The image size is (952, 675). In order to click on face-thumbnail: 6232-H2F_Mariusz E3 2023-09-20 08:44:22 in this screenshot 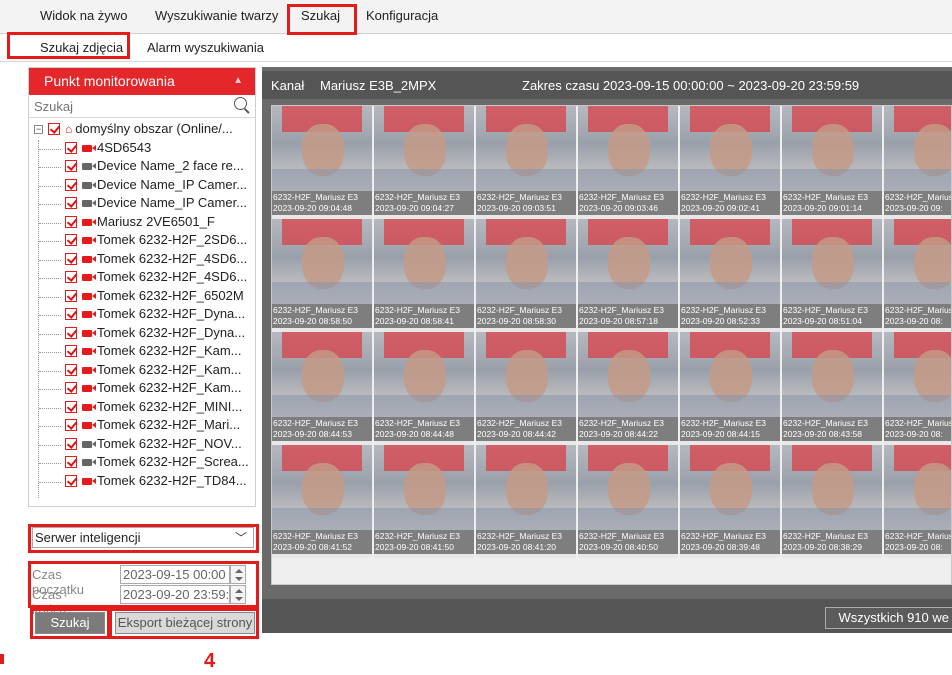, I will do `click(628, 388)`.